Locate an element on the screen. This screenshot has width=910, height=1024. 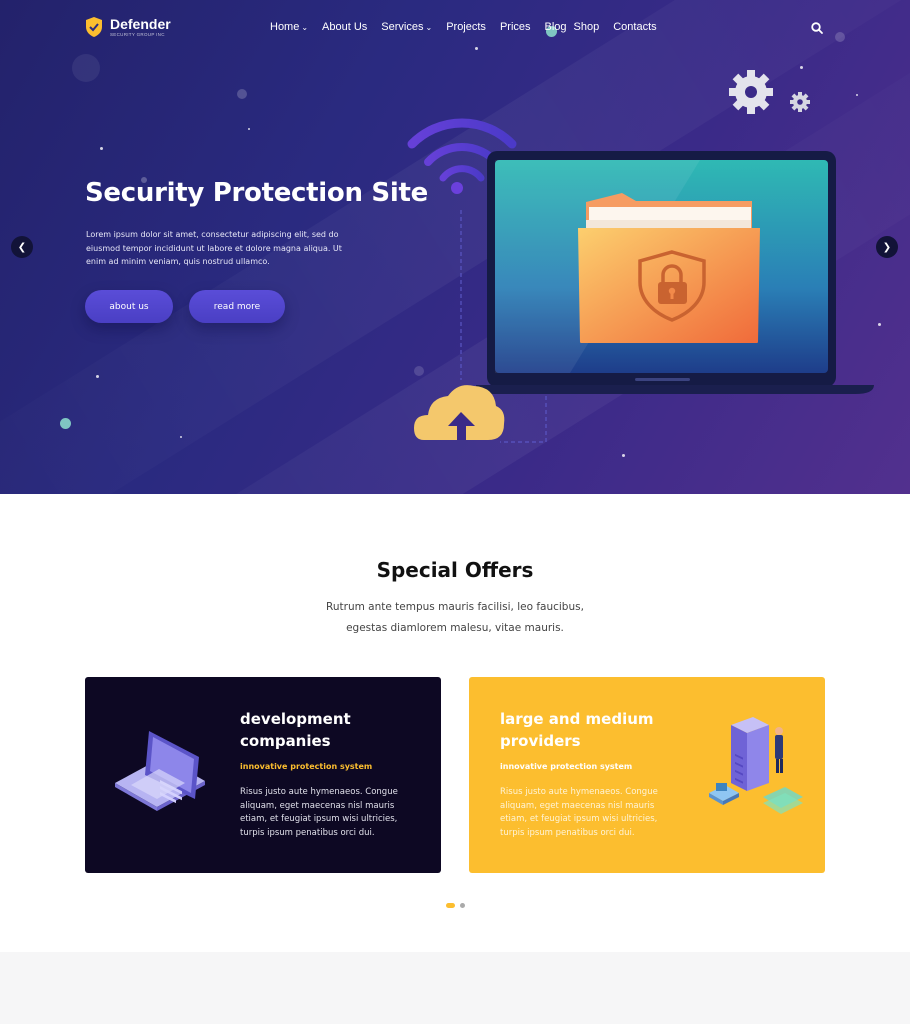
nav-item-label: Home is located at coordinates (285, 27).